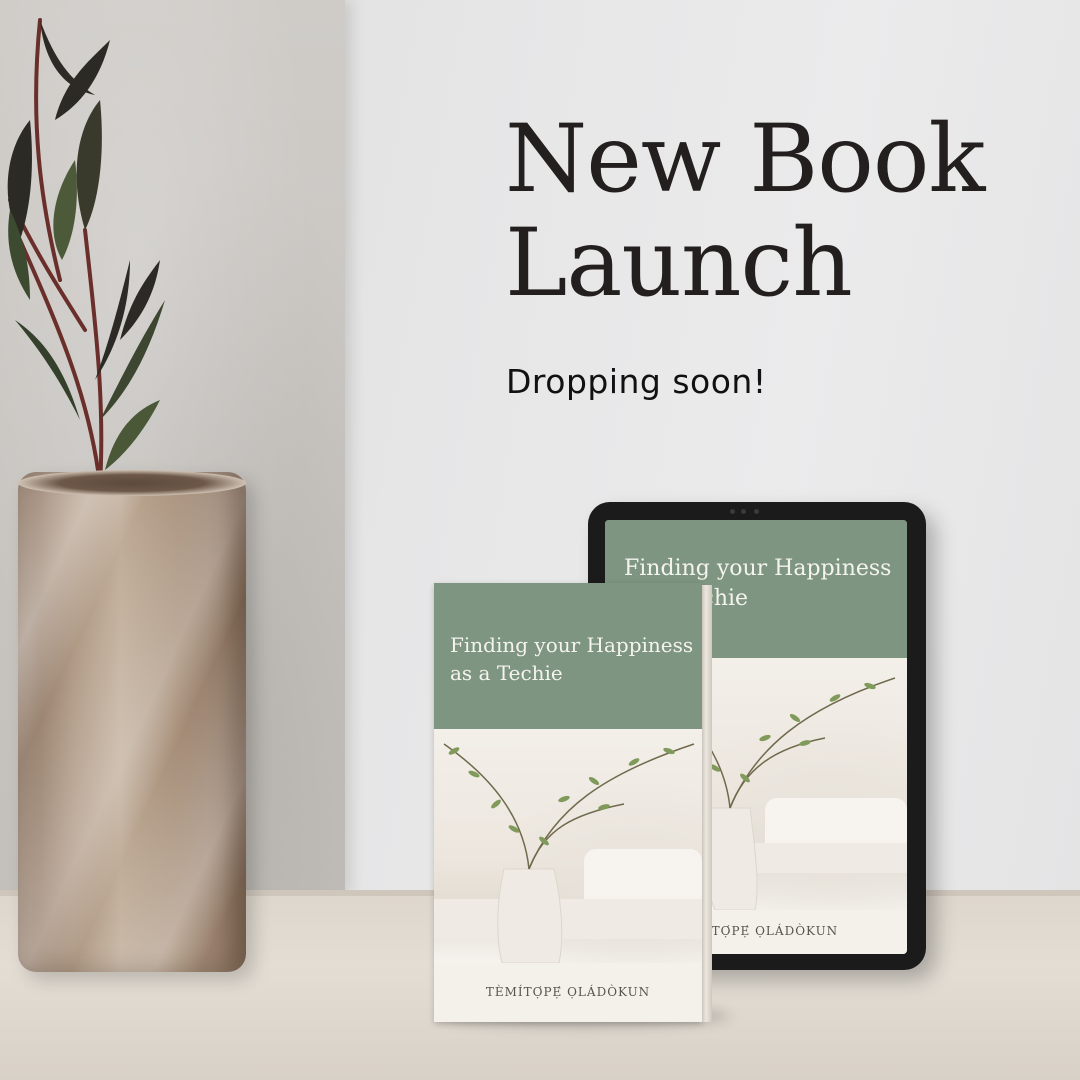 The height and width of the screenshot is (1080, 1080). I want to click on headline: New Book Launch, so click(745, 211).